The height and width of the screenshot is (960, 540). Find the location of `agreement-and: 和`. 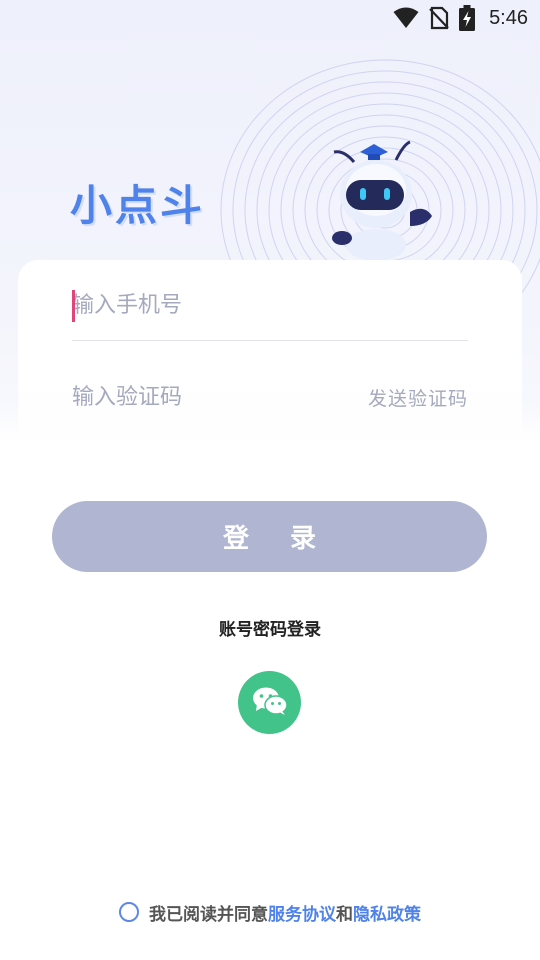

agreement-and: 和 is located at coordinates (344, 914).